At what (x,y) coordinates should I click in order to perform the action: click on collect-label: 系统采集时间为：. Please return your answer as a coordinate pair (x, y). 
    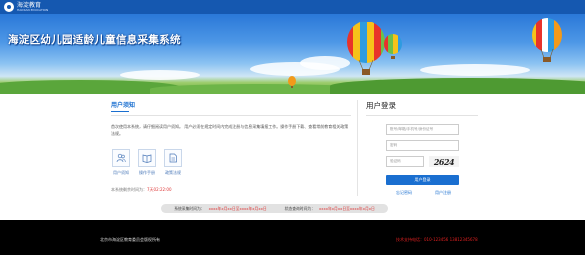
    Looking at the image, I should click on (189, 208).